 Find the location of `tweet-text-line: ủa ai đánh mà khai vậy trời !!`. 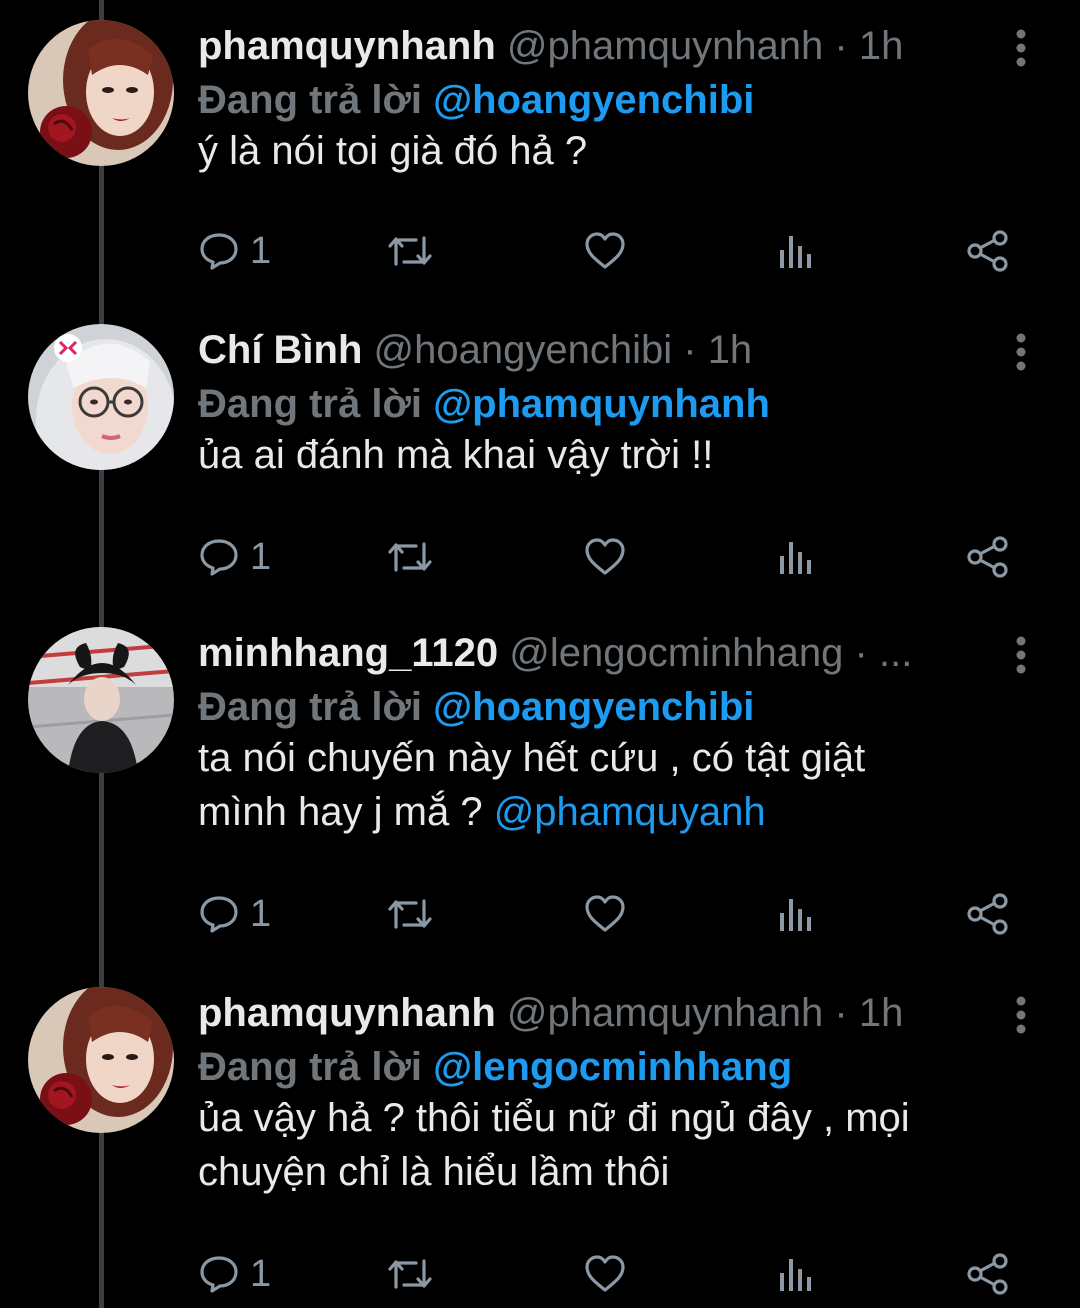

tweet-text-line: ủa ai đánh mà khai vậy trời !! is located at coordinates (456, 455).